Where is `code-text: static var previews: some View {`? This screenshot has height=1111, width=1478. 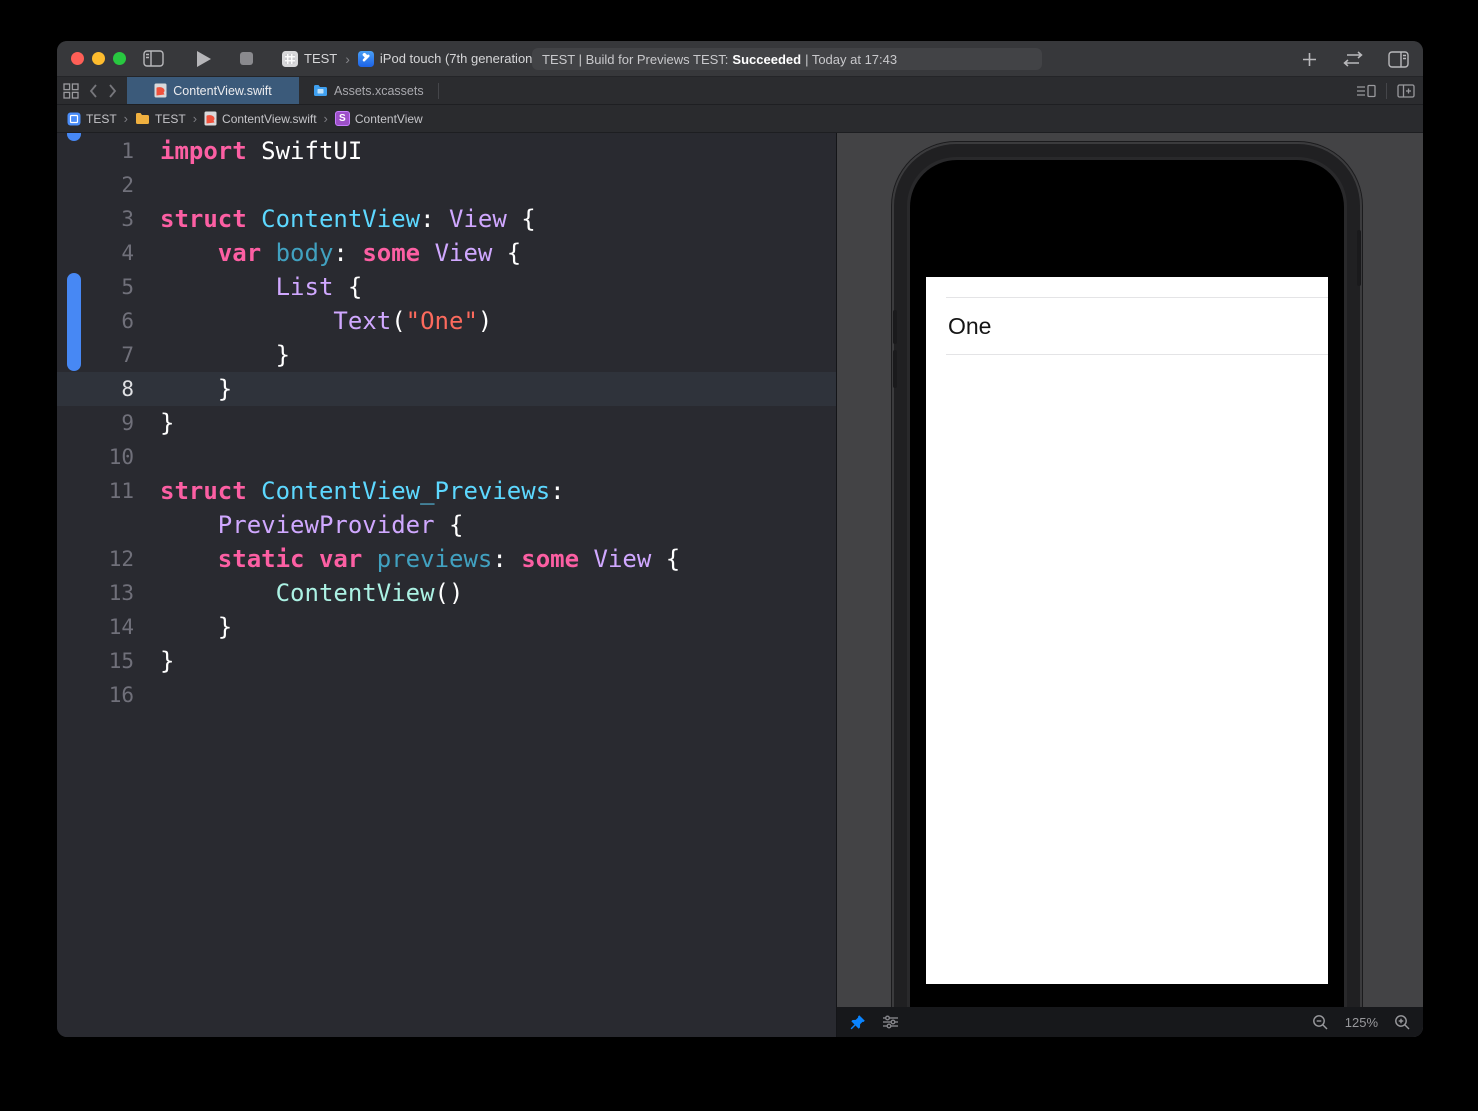
code-text: static var previews: some View { is located at coordinates (449, 559).